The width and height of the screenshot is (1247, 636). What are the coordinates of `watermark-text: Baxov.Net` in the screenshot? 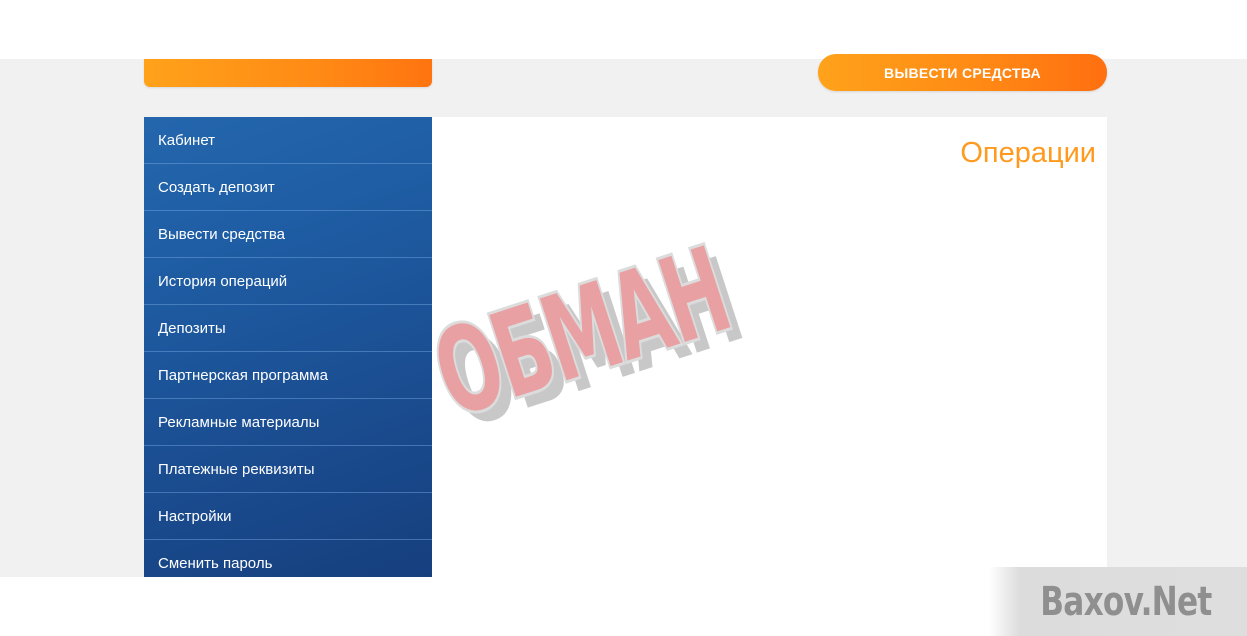 It's located at (1125, 601).